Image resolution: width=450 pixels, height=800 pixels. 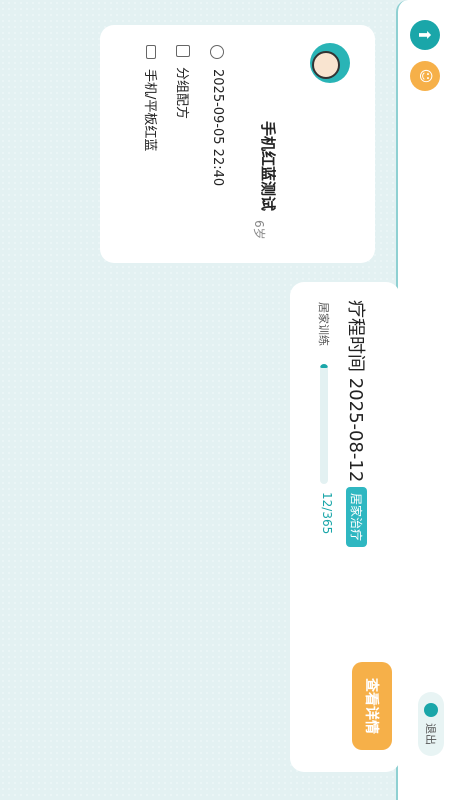 I want to click on progress-fill, so click(x=324, y=366).